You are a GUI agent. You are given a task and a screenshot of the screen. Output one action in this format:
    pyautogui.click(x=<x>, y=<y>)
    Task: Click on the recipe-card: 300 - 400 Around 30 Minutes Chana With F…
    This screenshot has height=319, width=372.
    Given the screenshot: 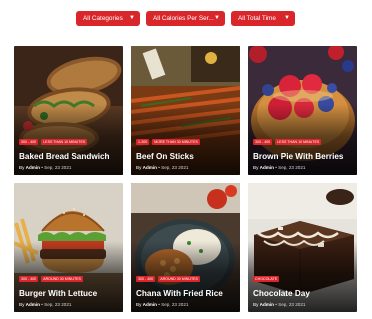 What is the action you would take?
    pyautogui.click(x=185, y=247)
    